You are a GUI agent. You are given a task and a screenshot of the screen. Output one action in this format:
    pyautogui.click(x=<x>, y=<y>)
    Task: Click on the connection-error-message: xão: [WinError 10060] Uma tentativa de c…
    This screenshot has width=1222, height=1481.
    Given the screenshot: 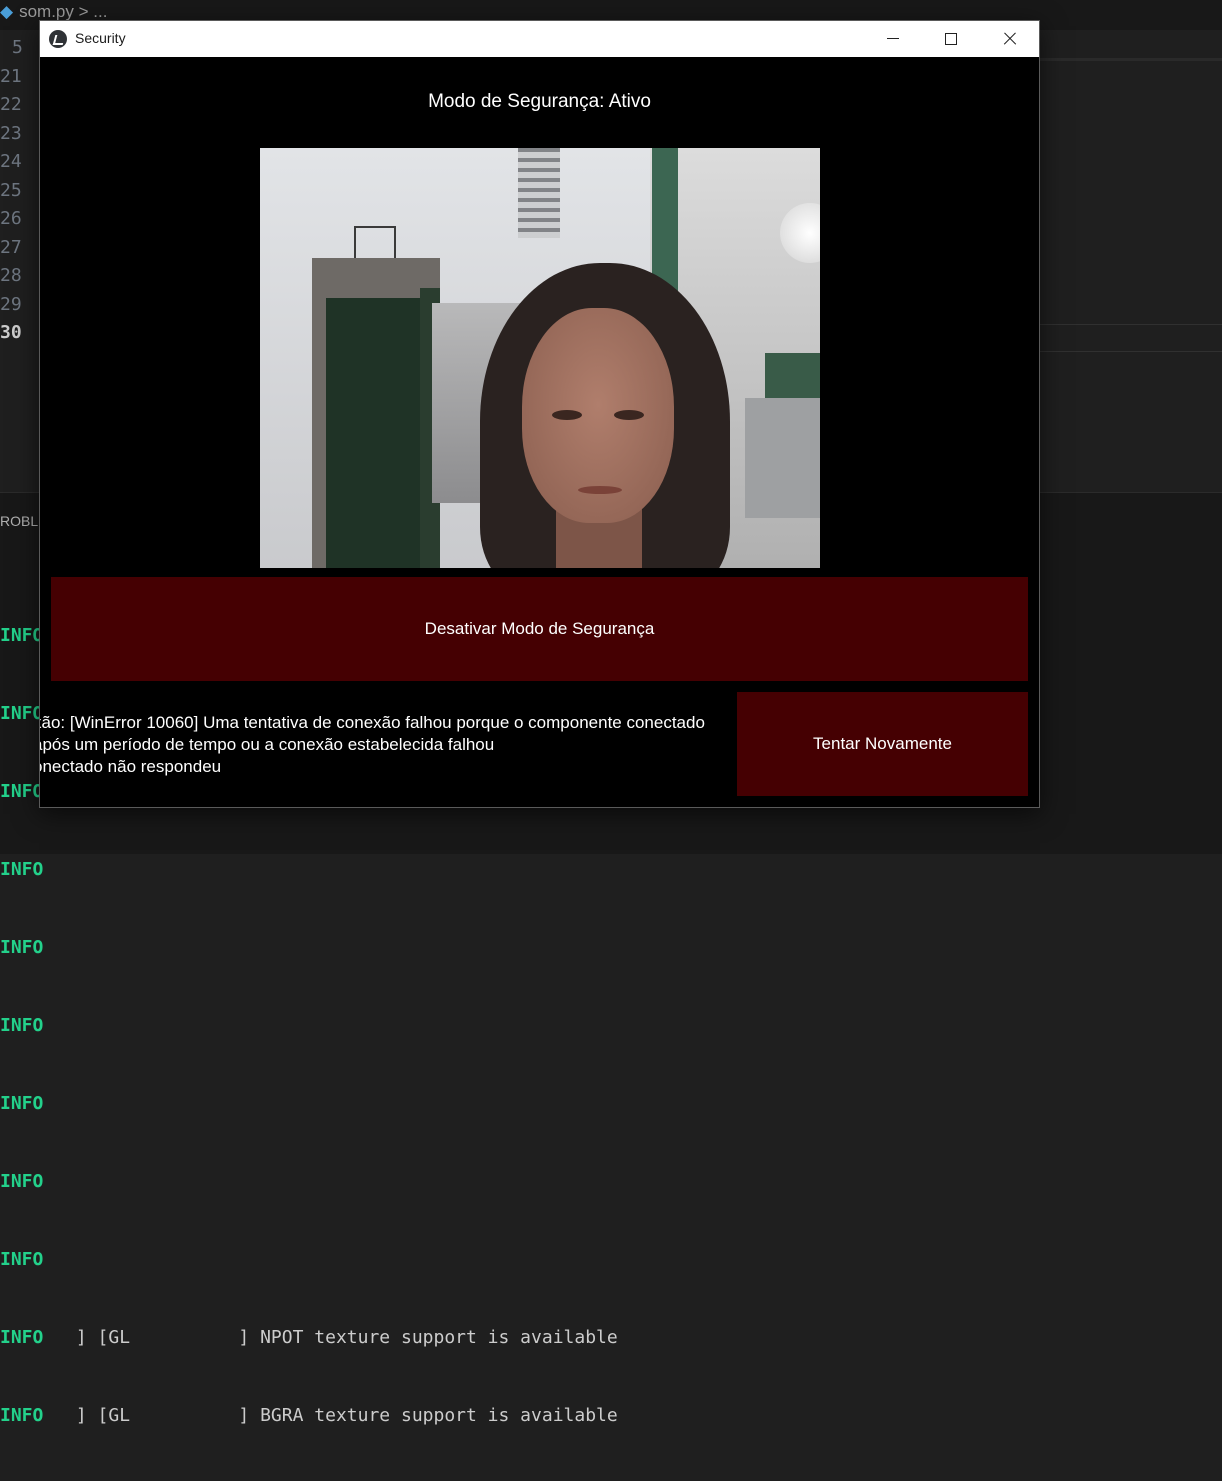 What is the action you would take?
    pyautogui.click(x=388, y=752)
    